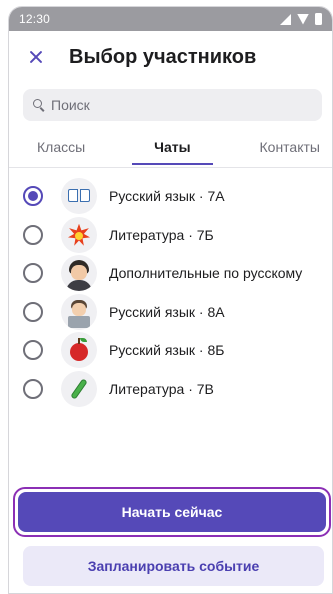 The height and width of the screenshot is (594, 333). I want to click on list-item: Русский язык · 8Б, so click(170, 350).